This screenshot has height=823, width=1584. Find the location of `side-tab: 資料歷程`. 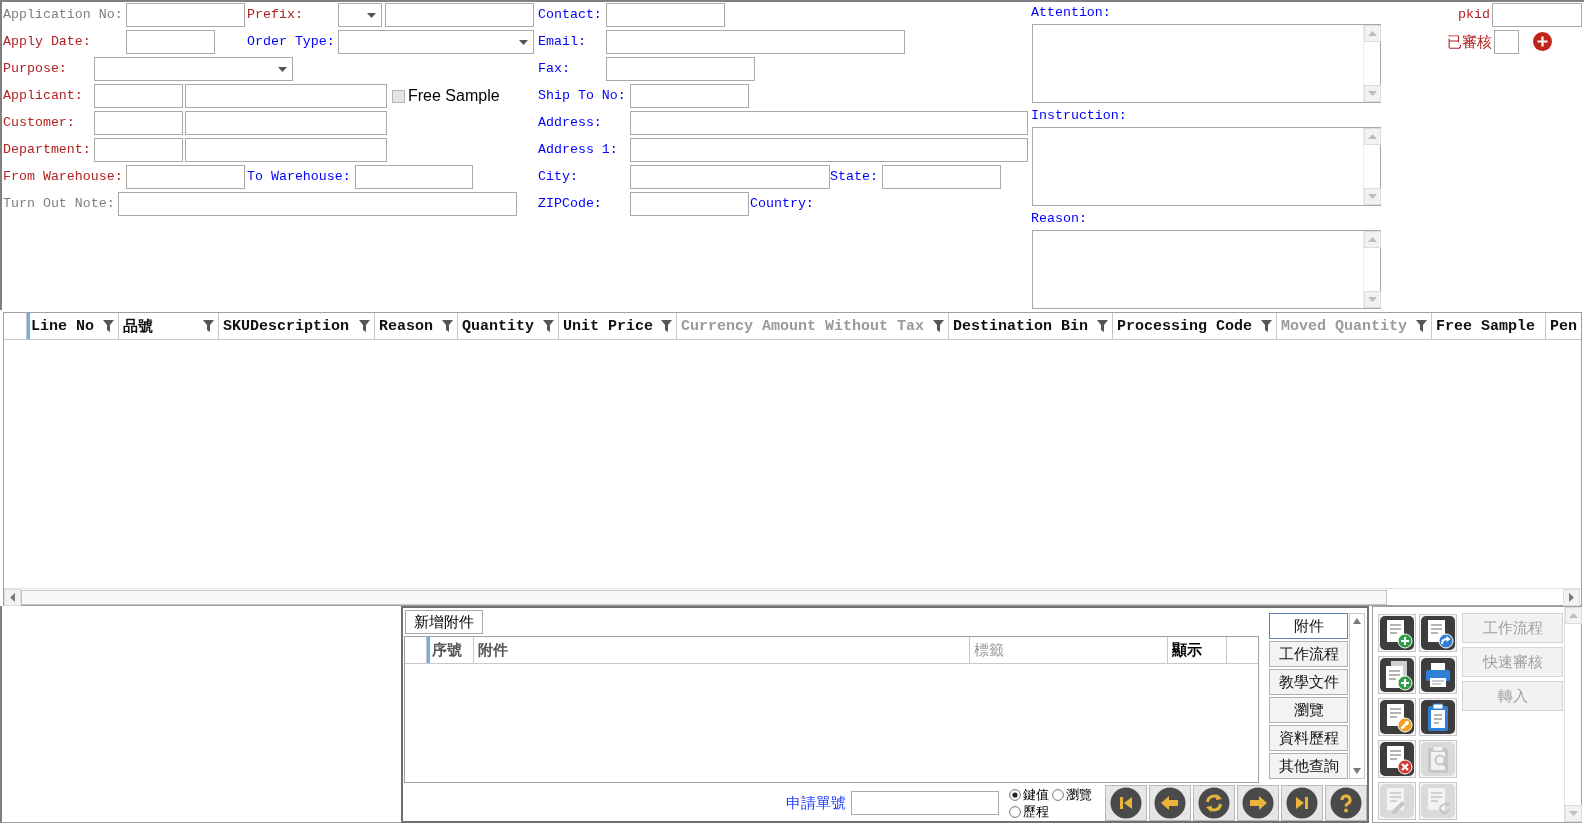

side-tab: 資料歷程 is located at coordinates (1308, 738).